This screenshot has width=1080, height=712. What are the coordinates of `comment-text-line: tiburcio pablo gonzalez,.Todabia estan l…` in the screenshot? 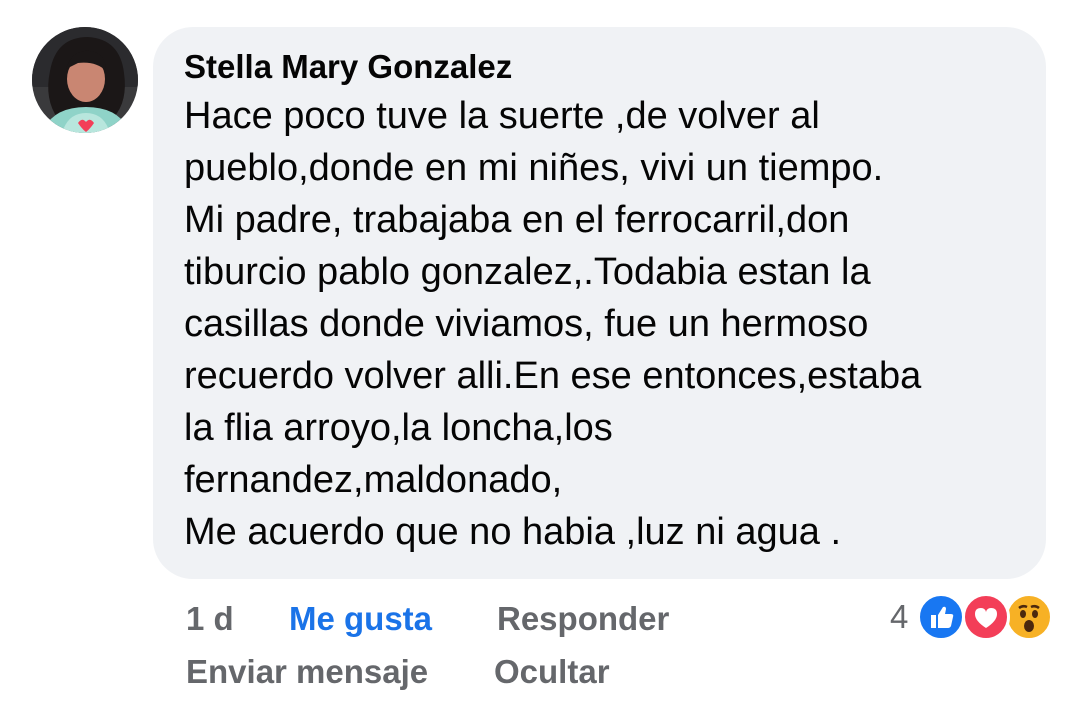 It's located at (527, 272).